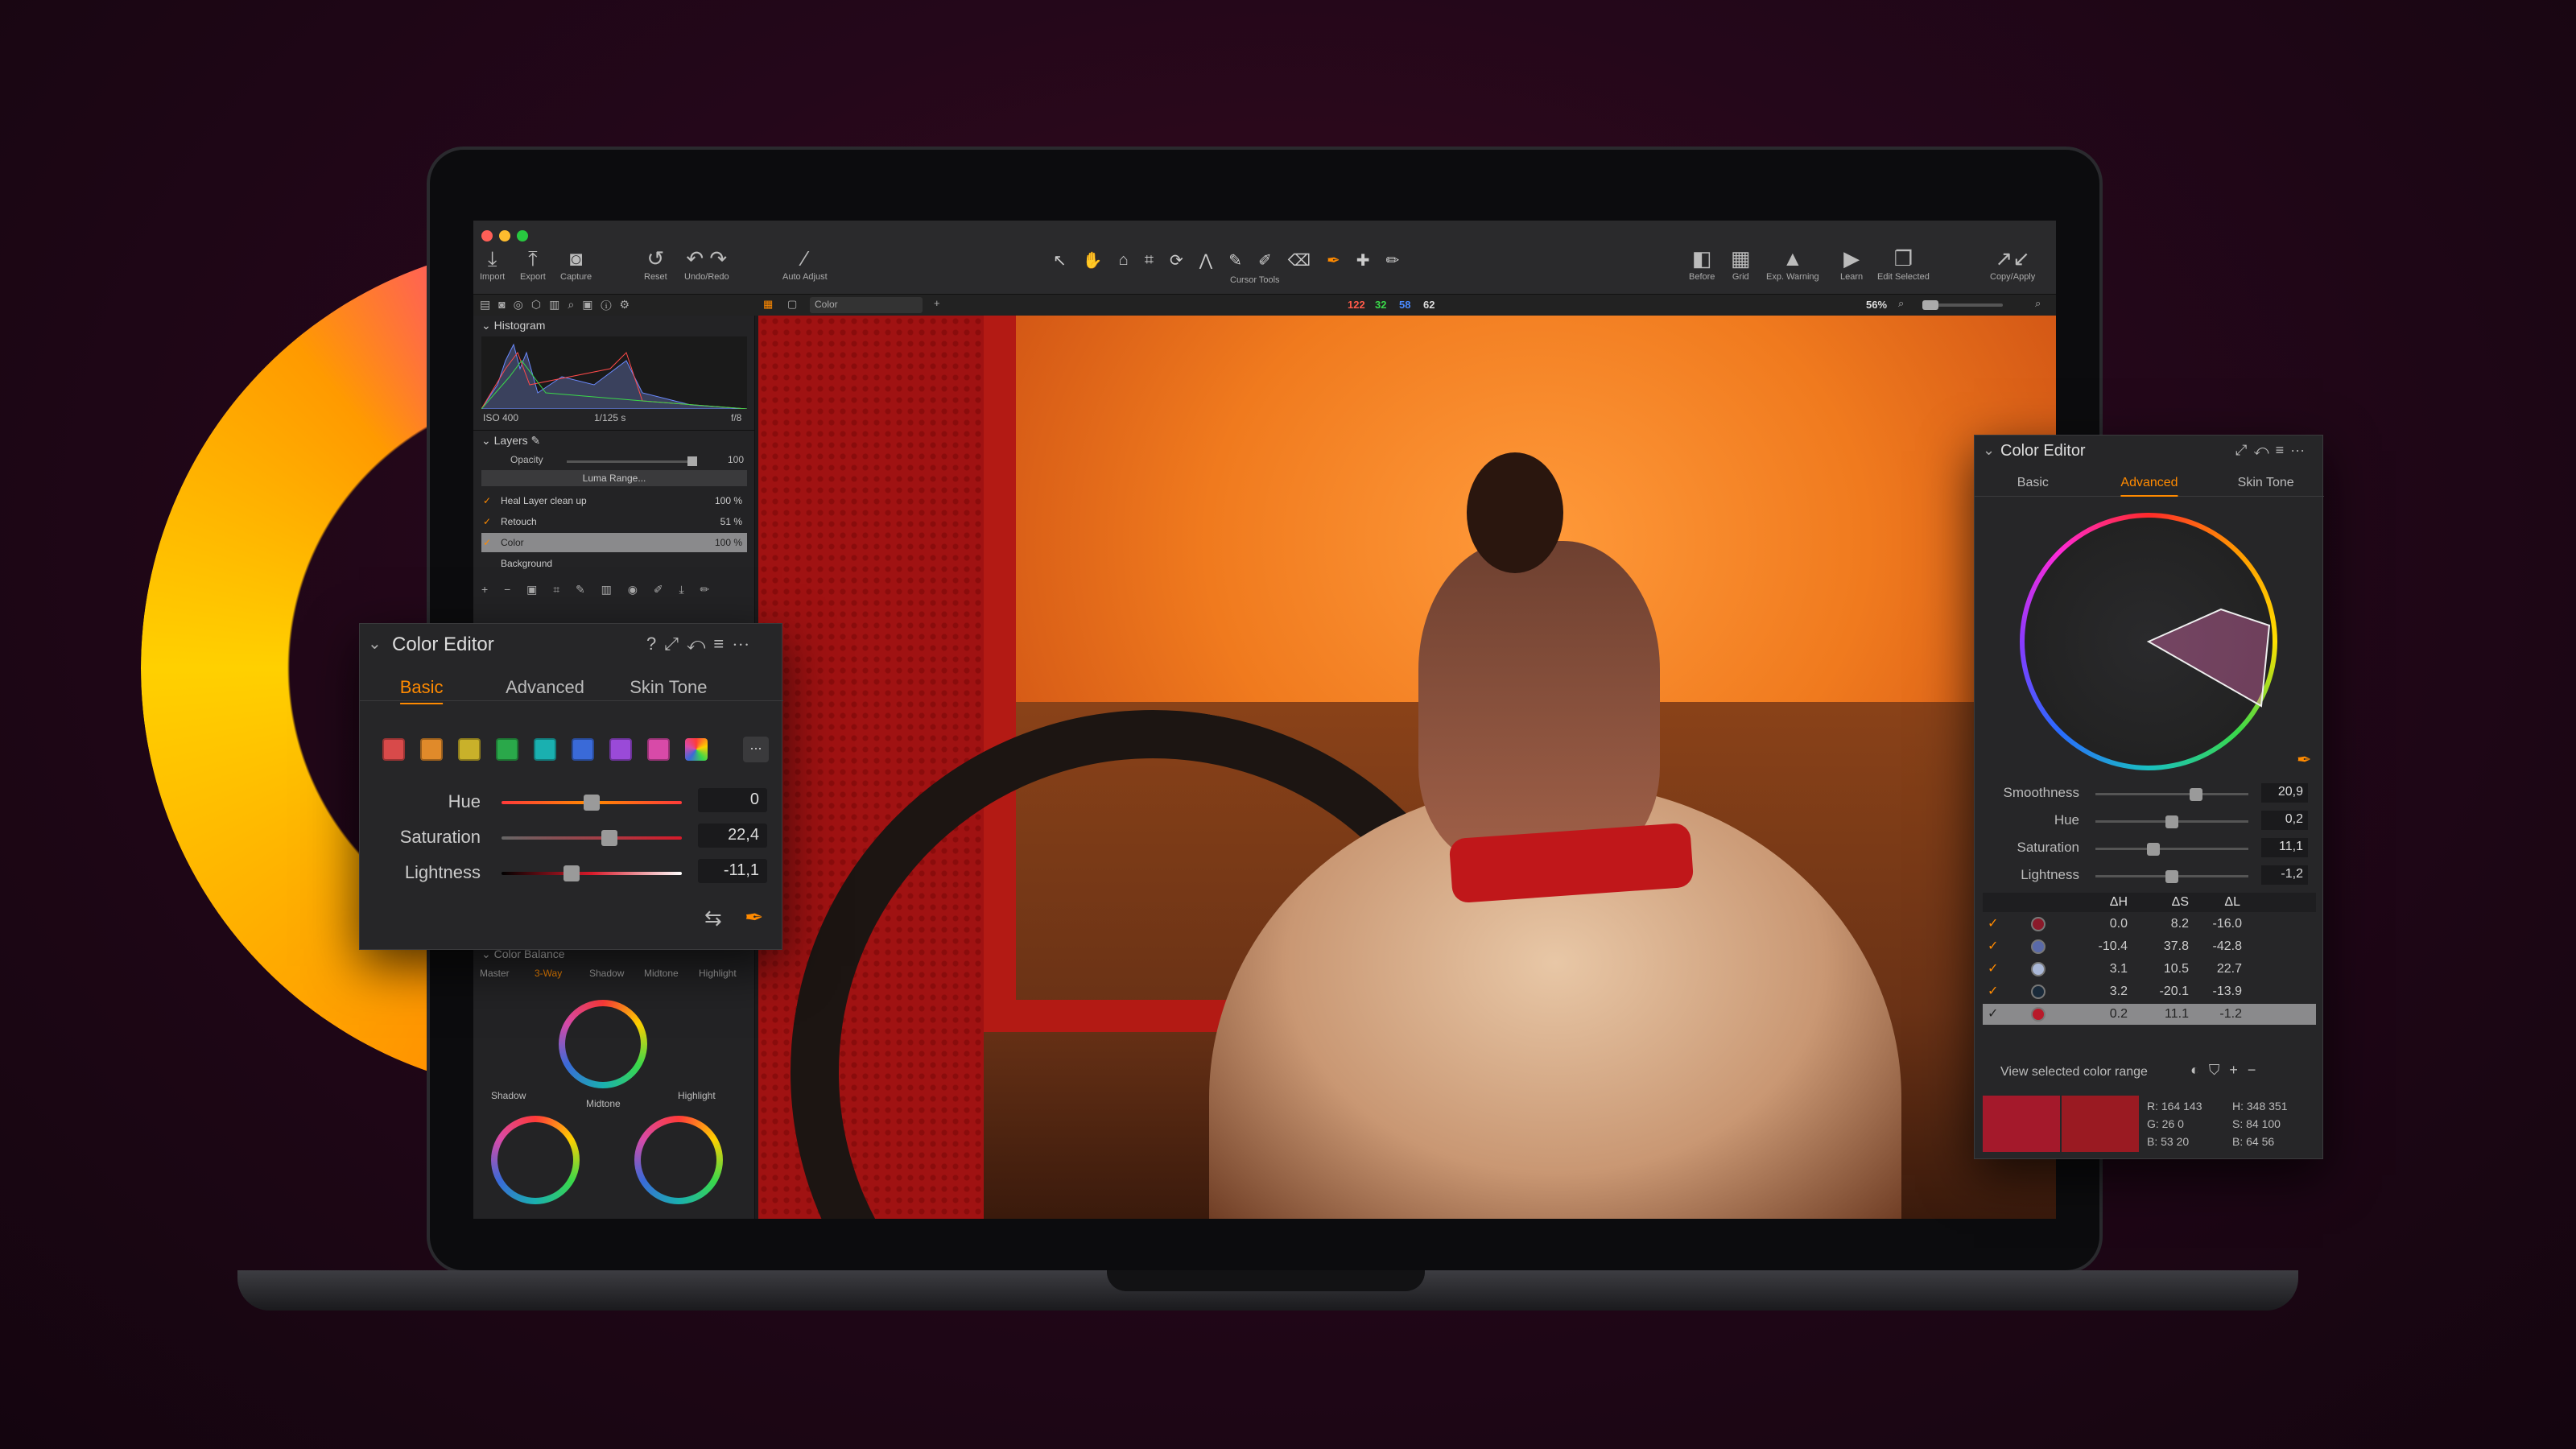 This screenshot has width=2576, height=1449. I want to click on layer-row: ✓ Heal Layer clean up 100 %, so click(614, 500).